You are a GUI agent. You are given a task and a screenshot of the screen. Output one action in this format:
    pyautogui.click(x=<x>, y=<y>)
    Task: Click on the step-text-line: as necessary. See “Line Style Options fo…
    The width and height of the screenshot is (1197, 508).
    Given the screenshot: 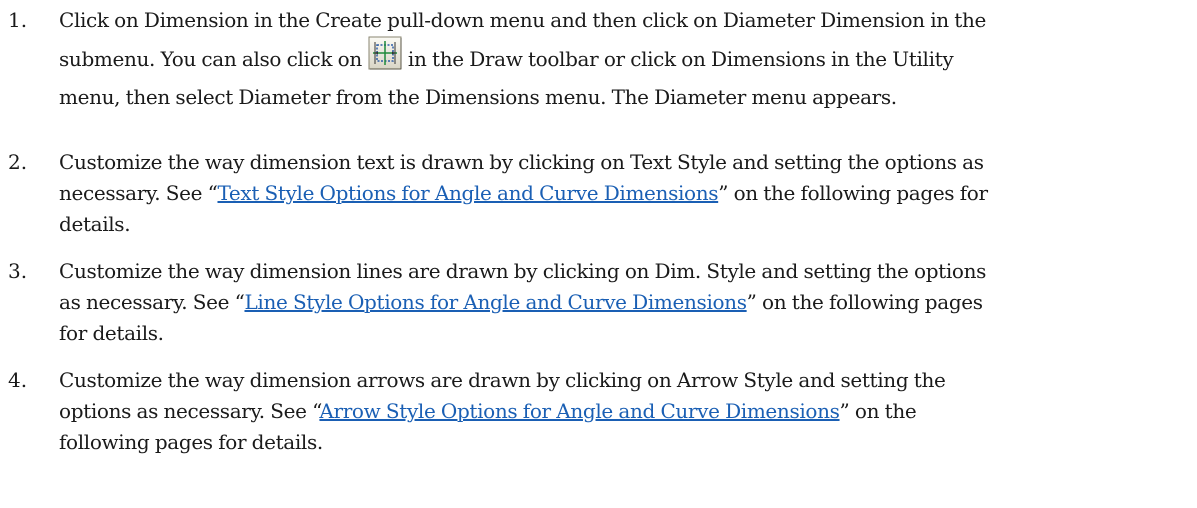 What is the action you would take?
    pyautogui.click(x=624, y=302)
    